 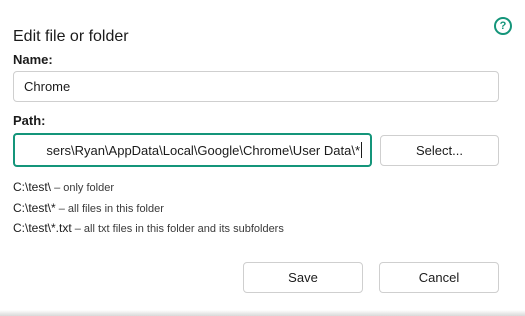 What do you see at coordinates (262, 313) in the screenshot?
I see `window-bottom-shadow` at bounding box center [262, 313].